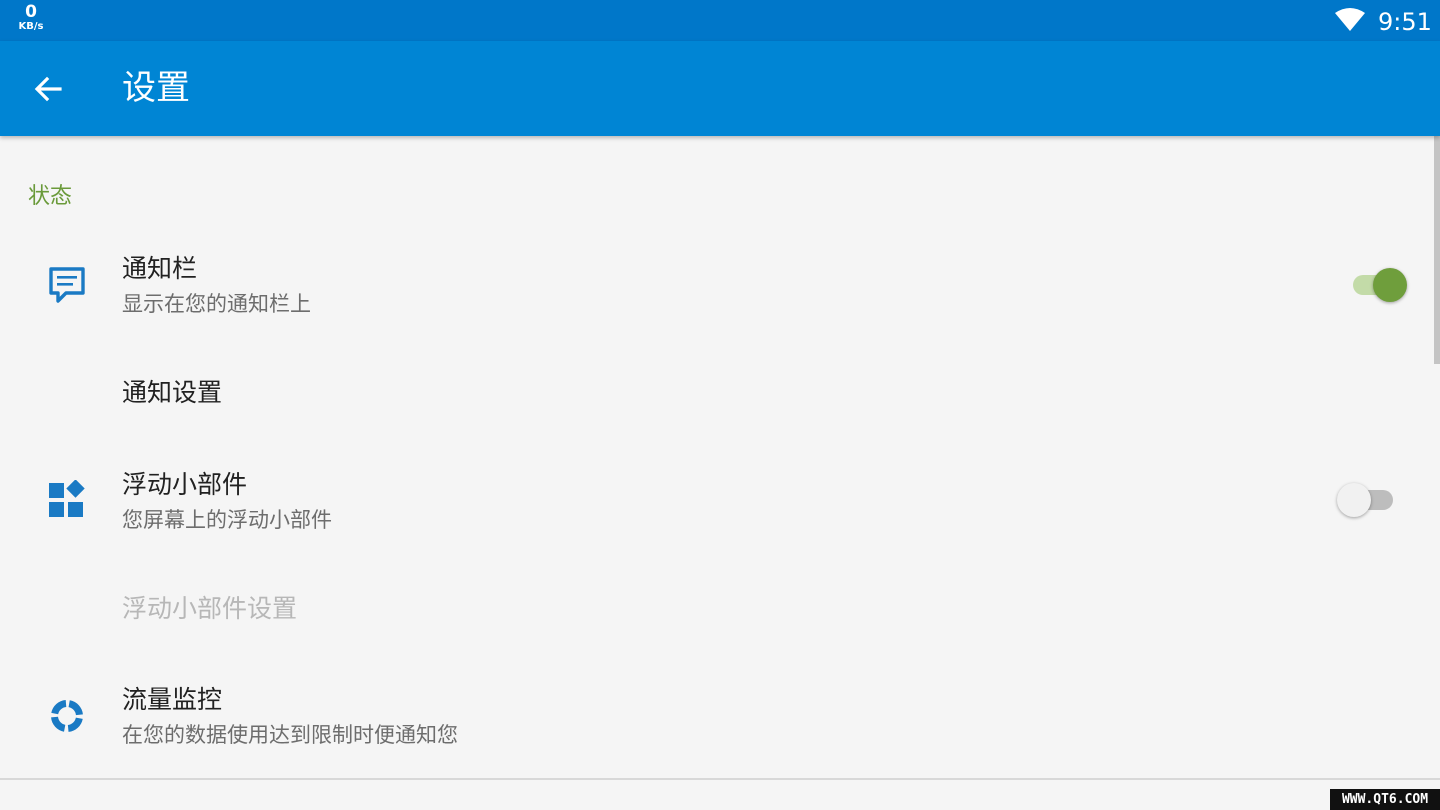 The image size is (1440, 810). Describe the element at coordinates (716, 613) in the screenshot. I see `setting-floating-widget-settings: 浮动小部件设置` at that location.